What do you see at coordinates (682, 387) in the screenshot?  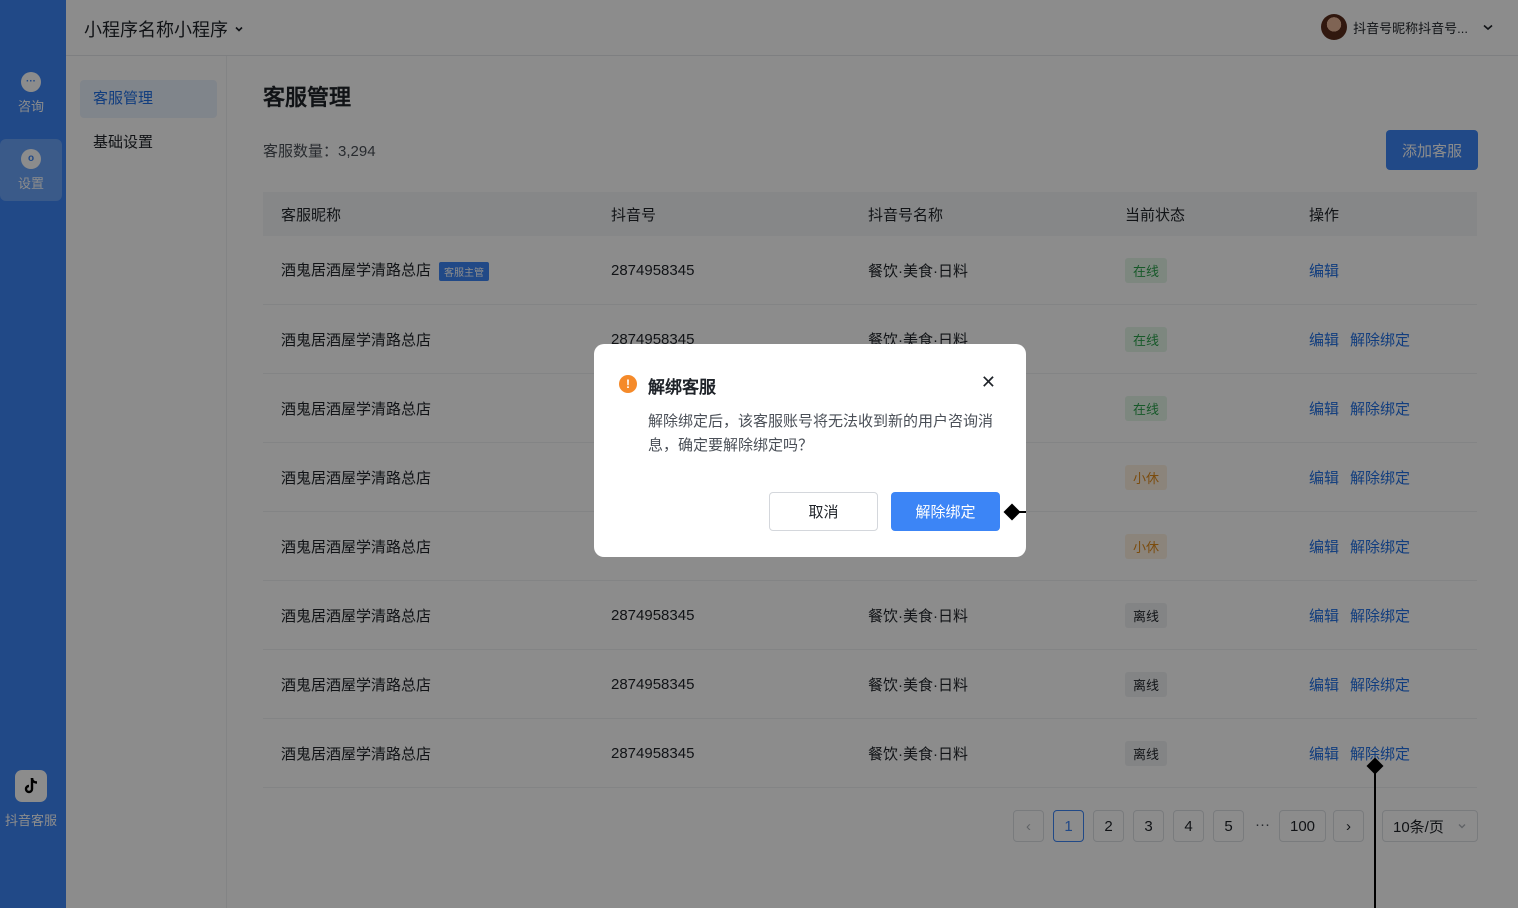 I see `dialog-title: 解绑客服` at bounding box center [682, 387].